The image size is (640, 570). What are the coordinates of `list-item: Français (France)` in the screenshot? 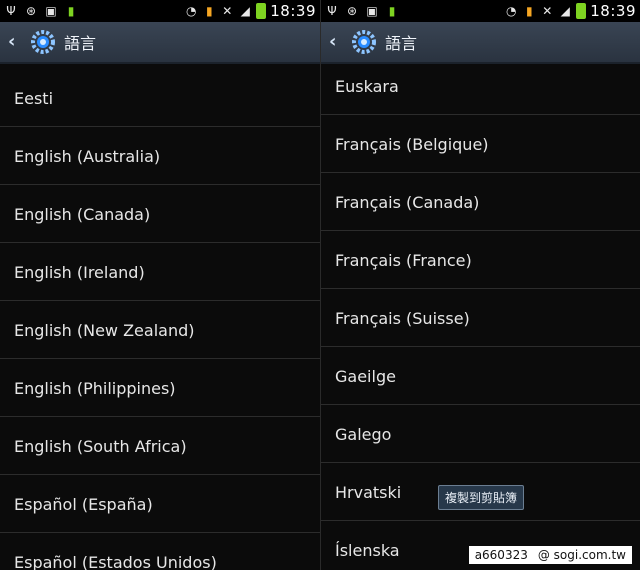 It's located at (480, 260).